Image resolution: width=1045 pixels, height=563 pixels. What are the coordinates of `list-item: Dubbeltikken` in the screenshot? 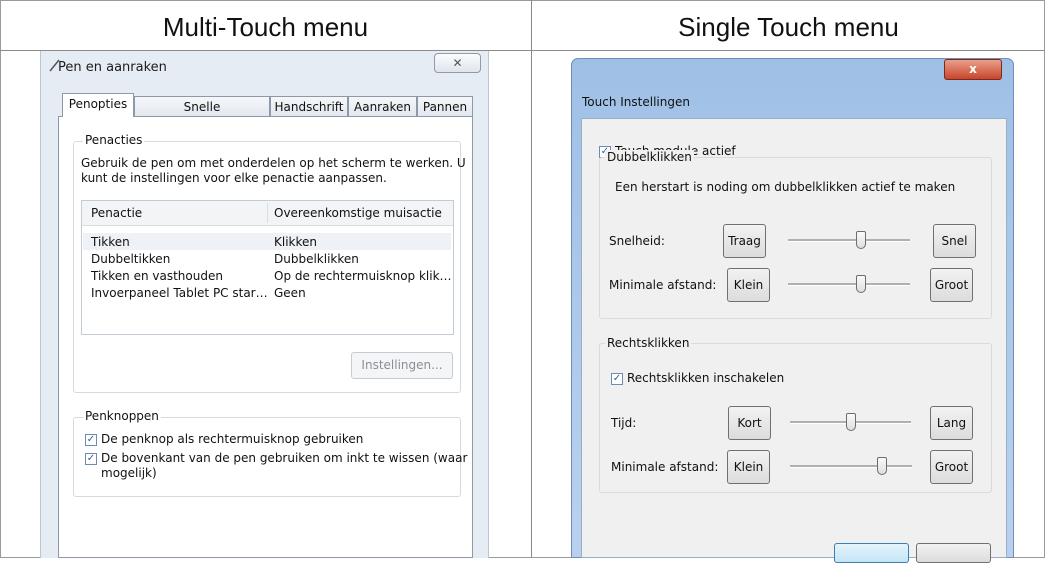 It's located at (130, 259).